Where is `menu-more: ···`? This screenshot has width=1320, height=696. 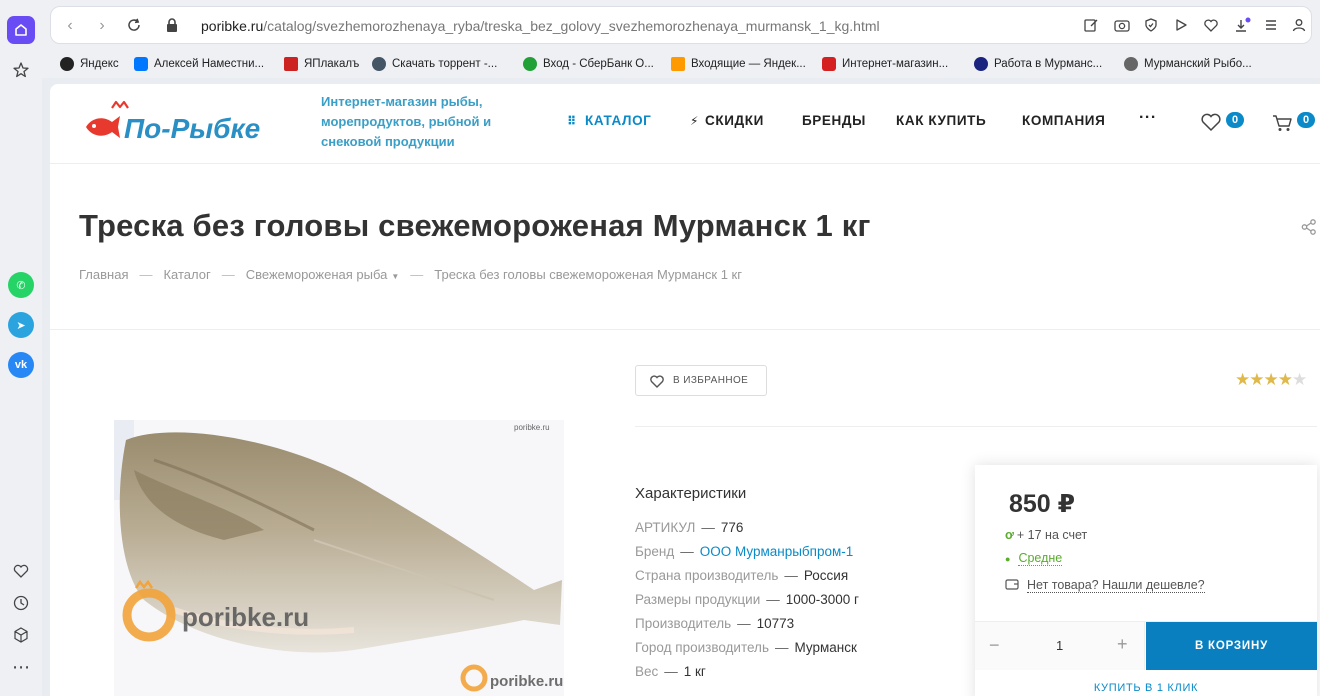 menu-more: ··· is located at coordinates (1148, 118).